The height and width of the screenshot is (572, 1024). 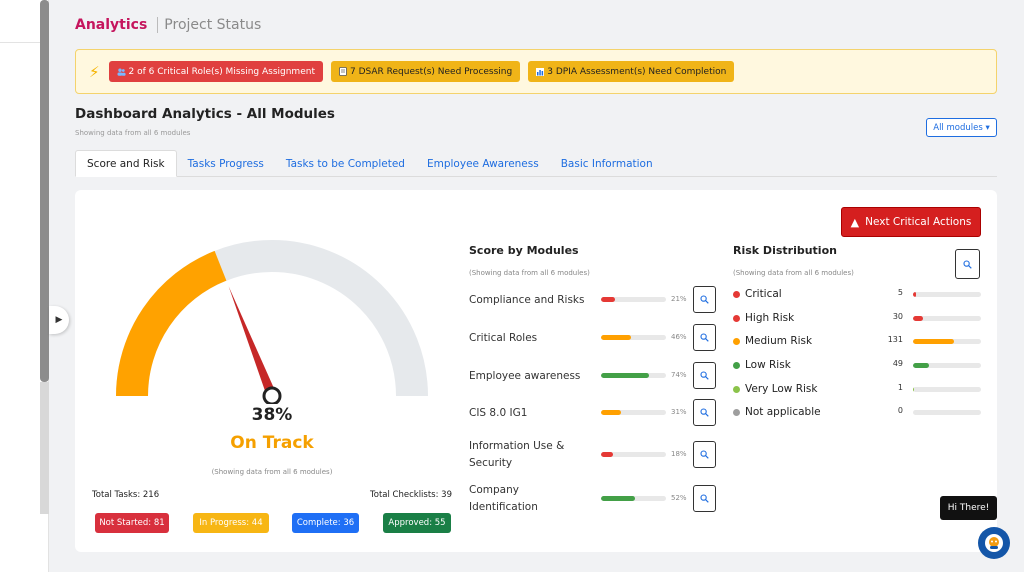 I want to click on dashboard-title: Dashboard Analytics - All Modules, so click(x=205, y=114).